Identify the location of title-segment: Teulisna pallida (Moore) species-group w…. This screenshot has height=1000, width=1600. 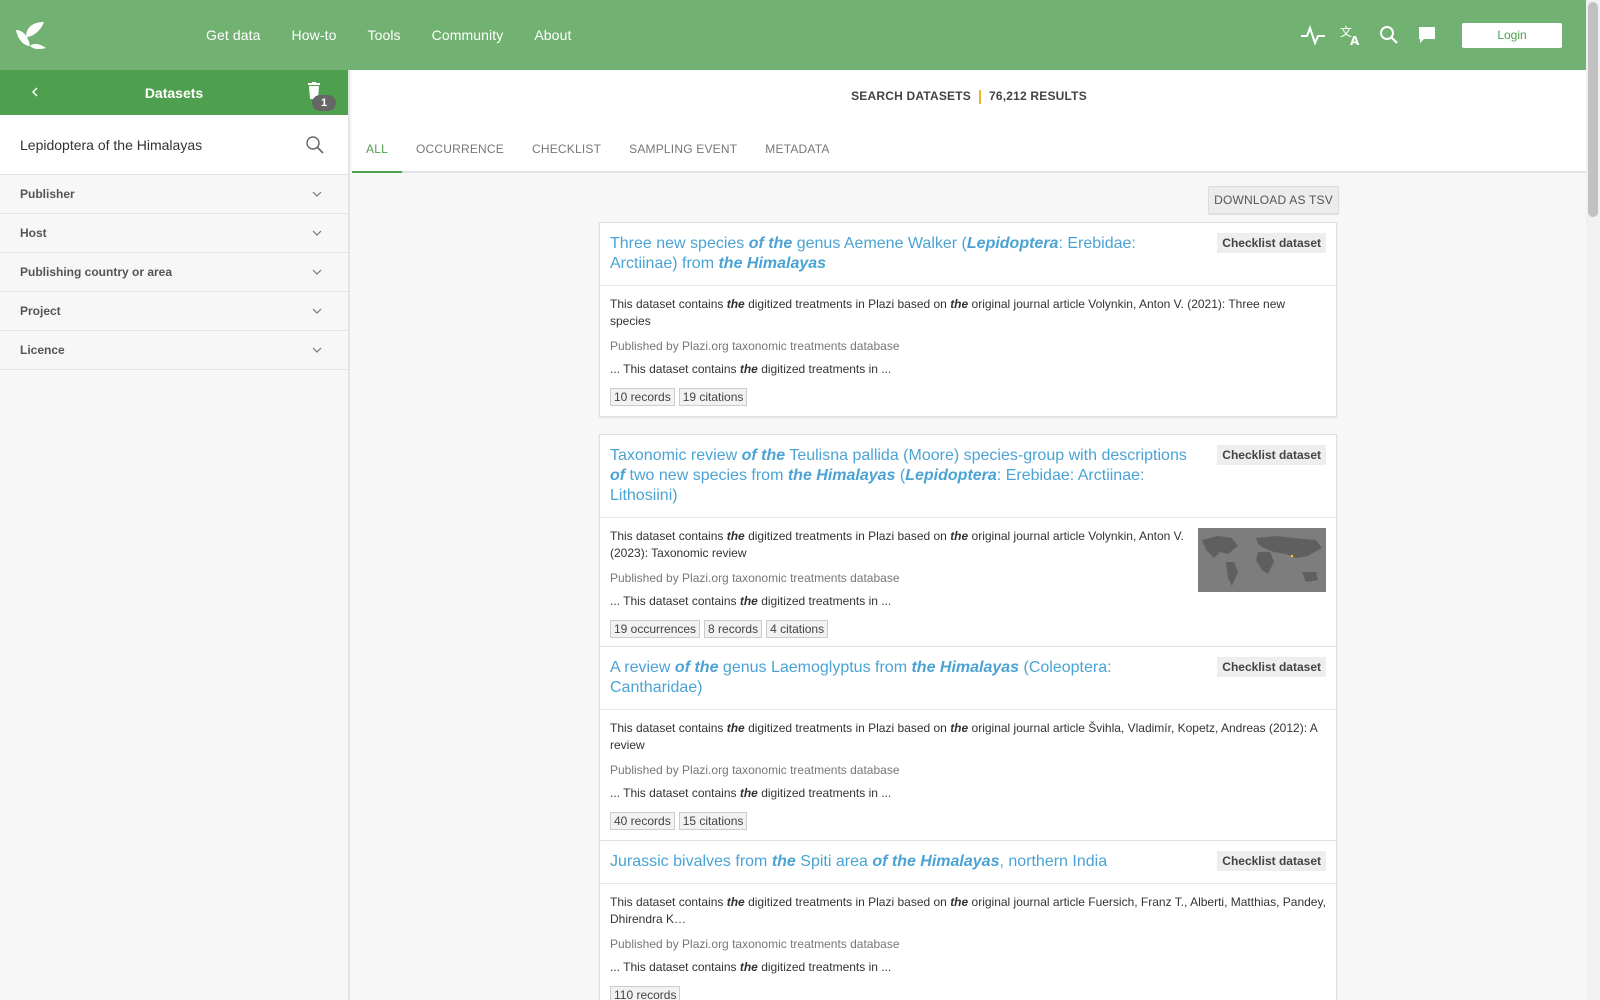
(986, 455).